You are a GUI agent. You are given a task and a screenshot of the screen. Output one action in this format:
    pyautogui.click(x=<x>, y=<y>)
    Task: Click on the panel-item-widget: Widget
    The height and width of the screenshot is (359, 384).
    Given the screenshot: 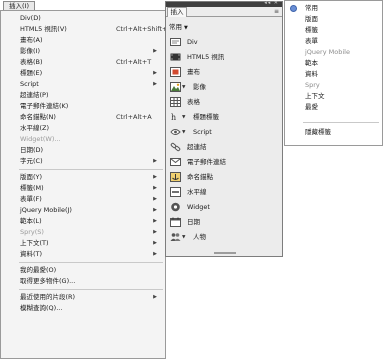 What is the action you would take?
    pyautogui.click(x=225, y=207)
    